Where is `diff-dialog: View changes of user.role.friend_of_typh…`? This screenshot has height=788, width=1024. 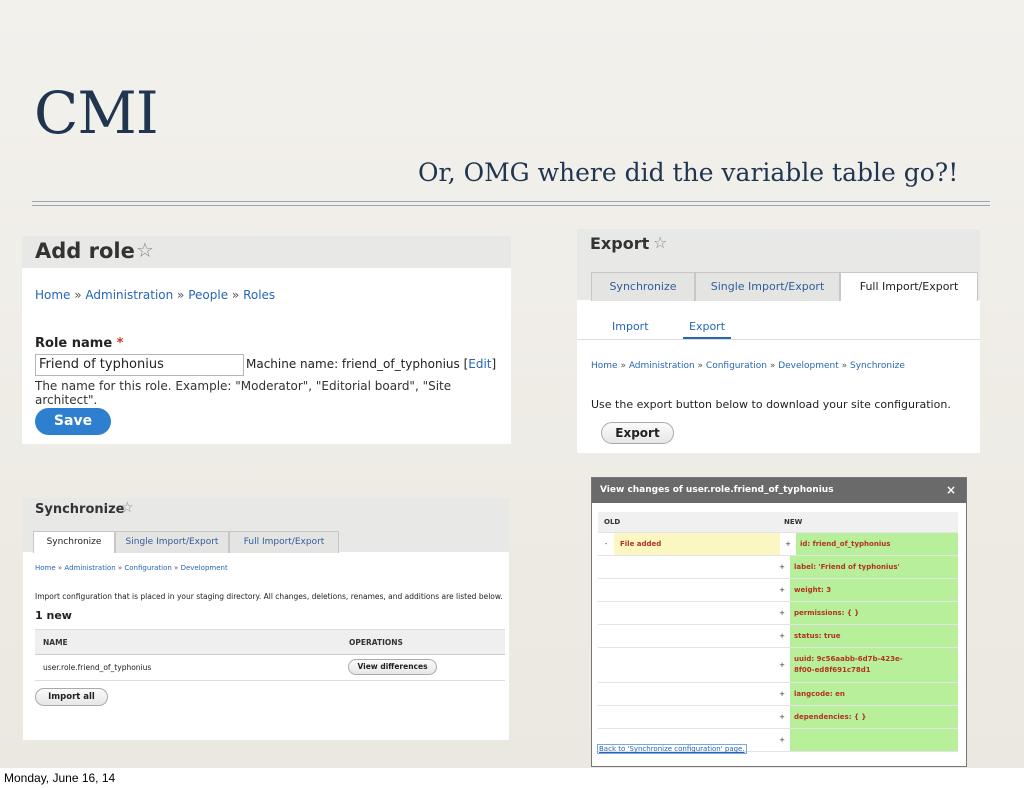
diff-dialog: View changes of user.role.friend_of_typh… is located at coordinates (779, 622).